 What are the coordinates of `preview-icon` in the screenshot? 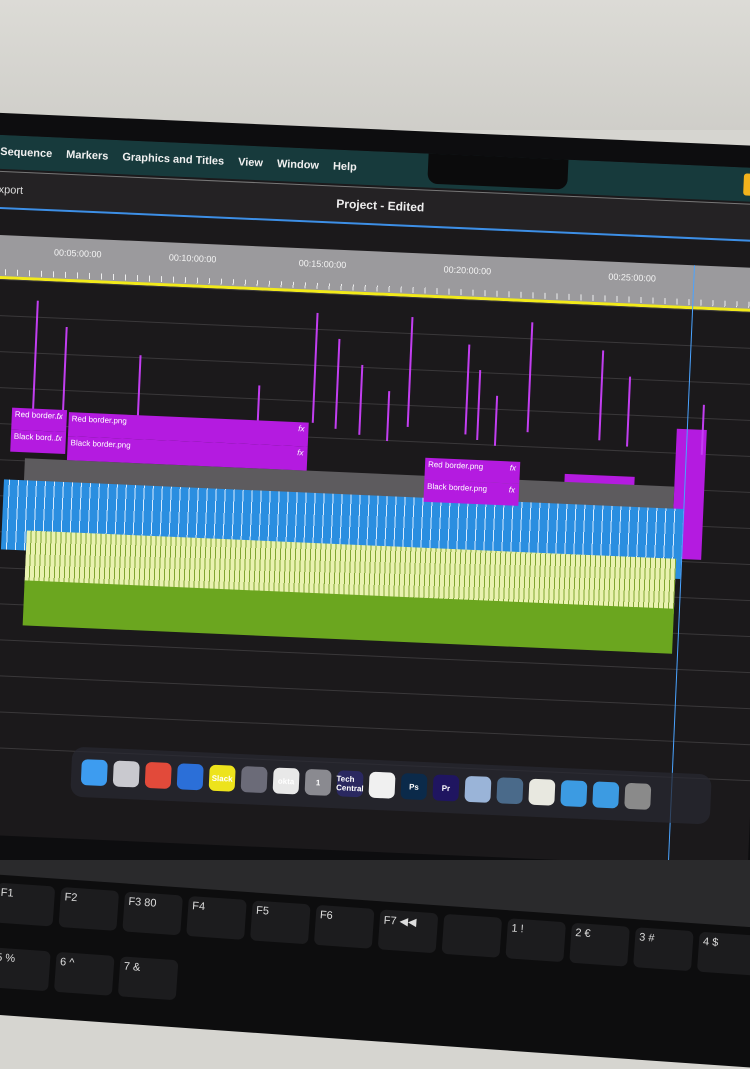 It's located at (478, 789).